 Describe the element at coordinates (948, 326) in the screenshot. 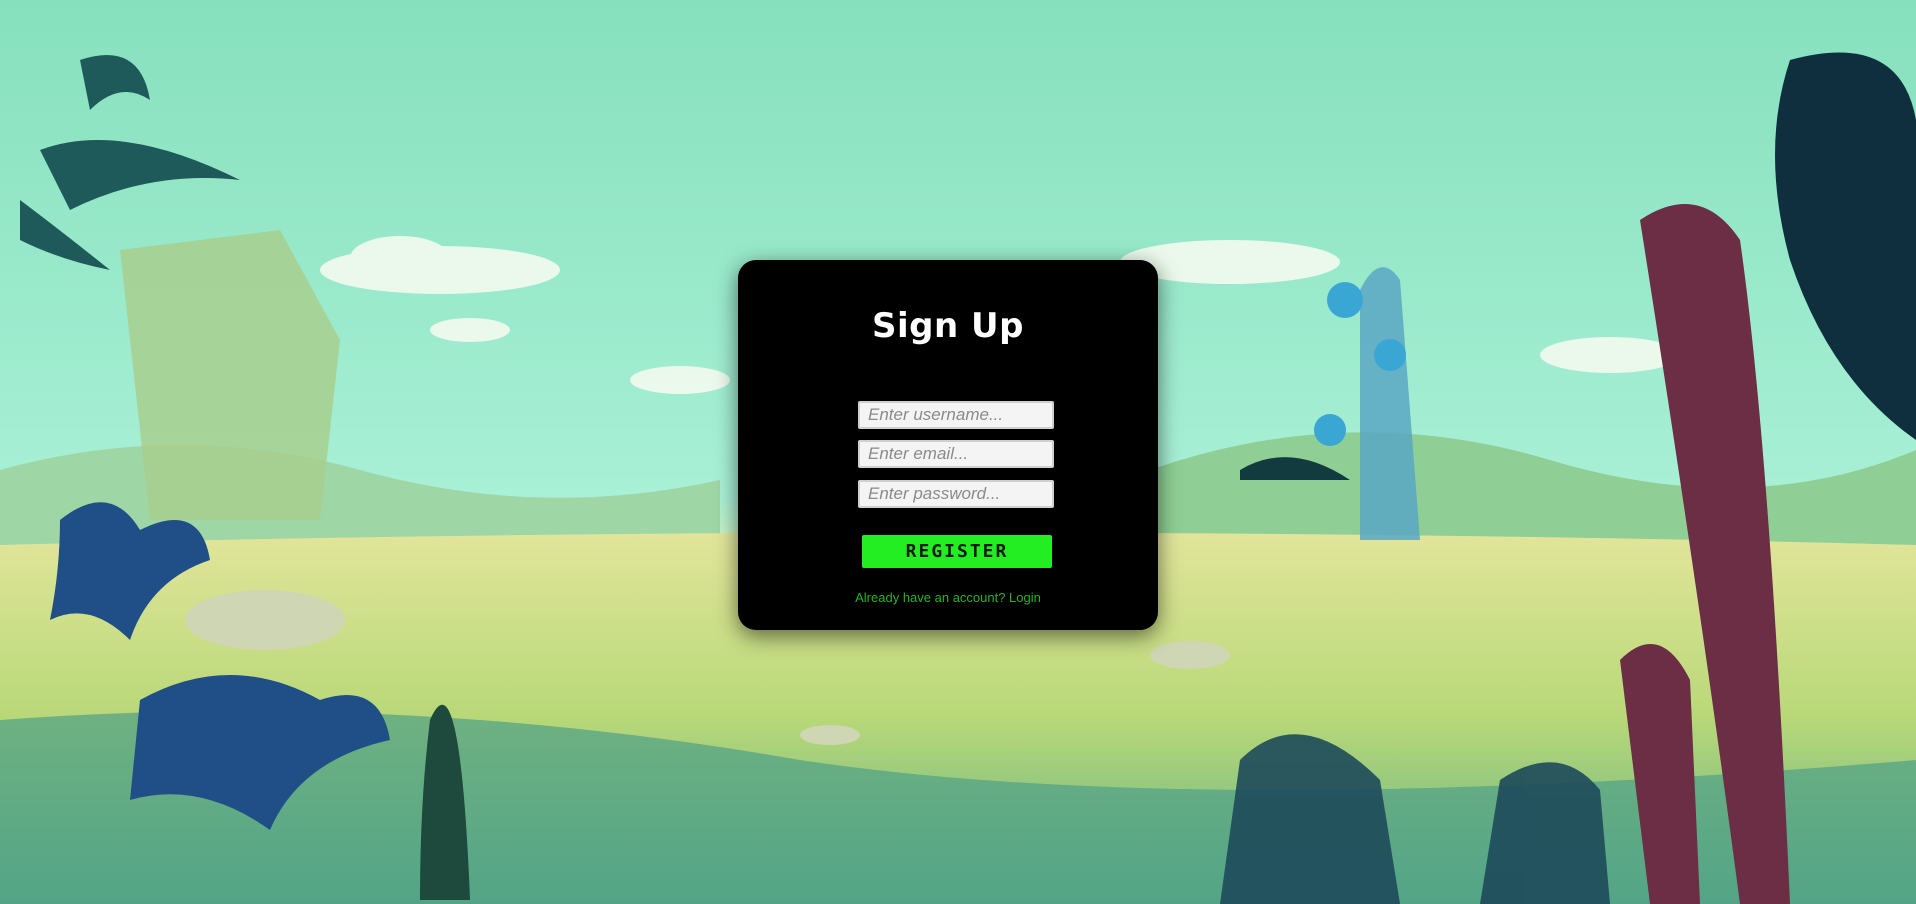

I see `signup-title: Sign Up` at that location.